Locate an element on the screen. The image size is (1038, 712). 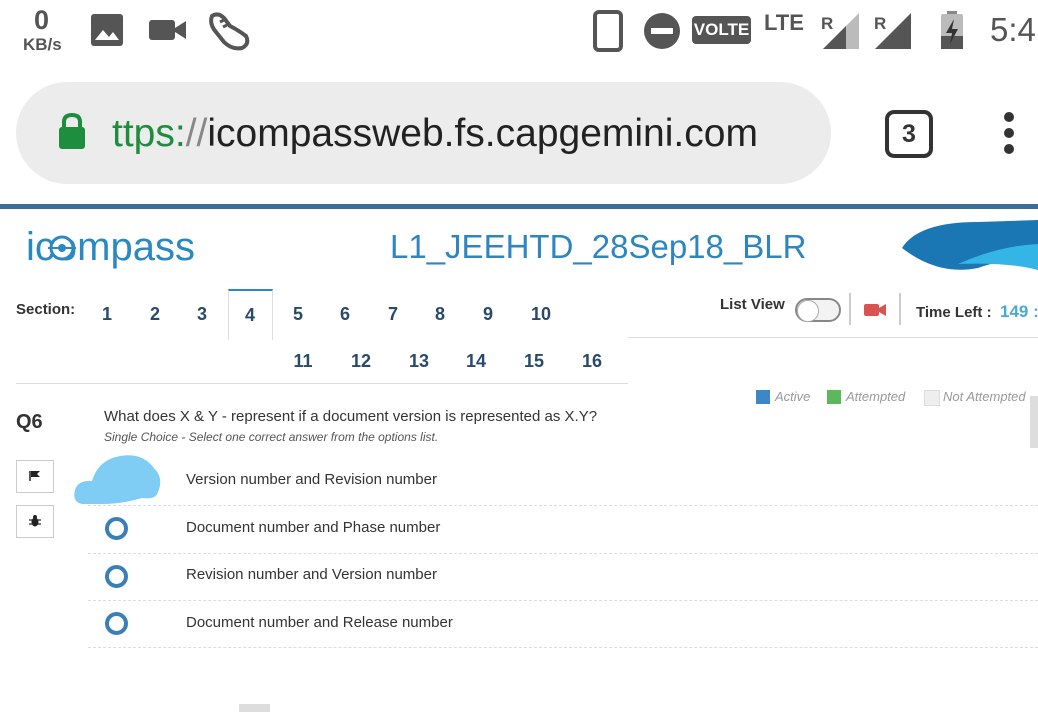
capgemini-spade-logo is located at coordinates (970, 245).